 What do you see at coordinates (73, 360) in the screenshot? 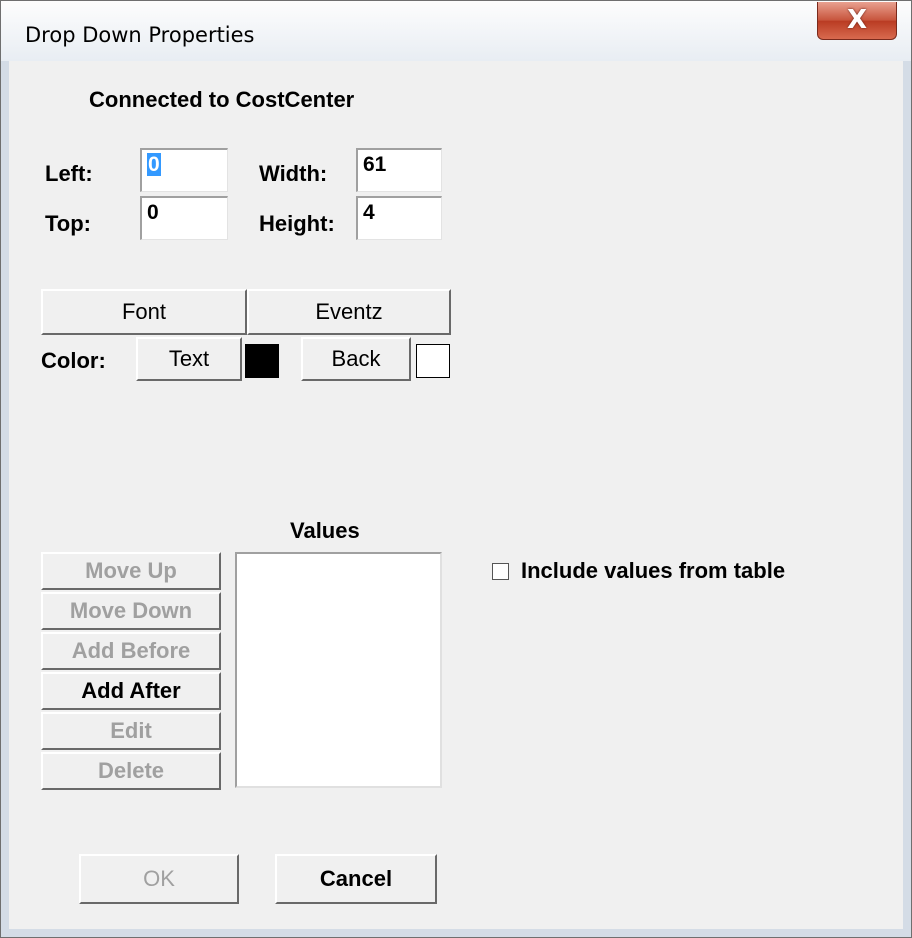
I see `color-label: Color:` at bounding box center [73, 360].